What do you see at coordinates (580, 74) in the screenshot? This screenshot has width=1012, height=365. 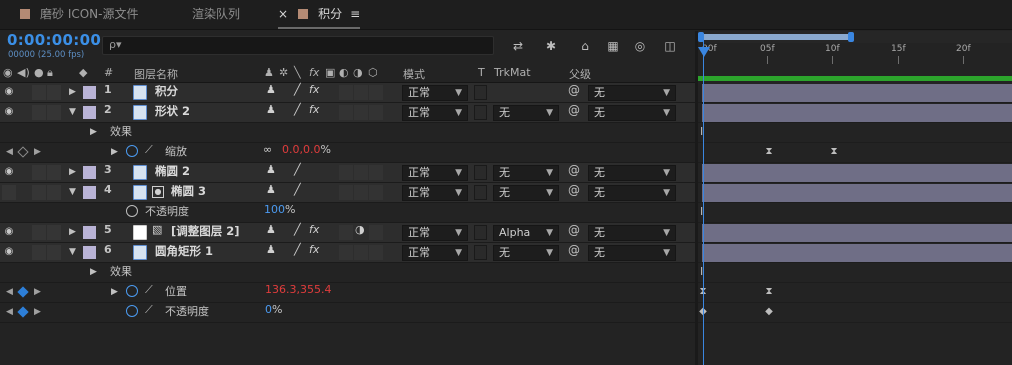 I see `parent-header: 父级` at bounding box center [580, 74].